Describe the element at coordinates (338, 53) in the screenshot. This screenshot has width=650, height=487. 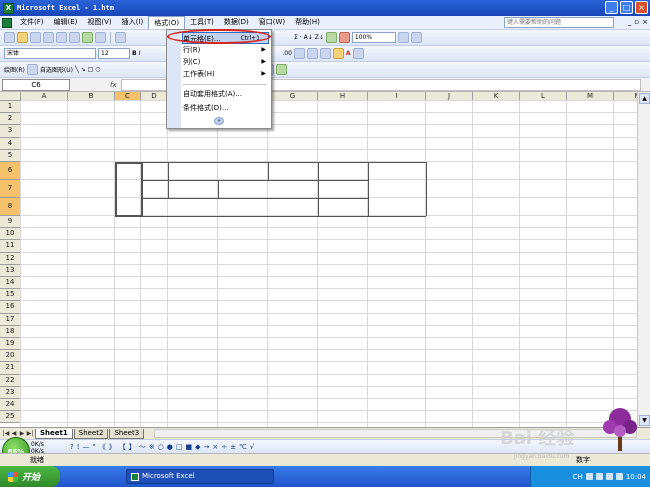
I see `fill-color-icon` at that location.